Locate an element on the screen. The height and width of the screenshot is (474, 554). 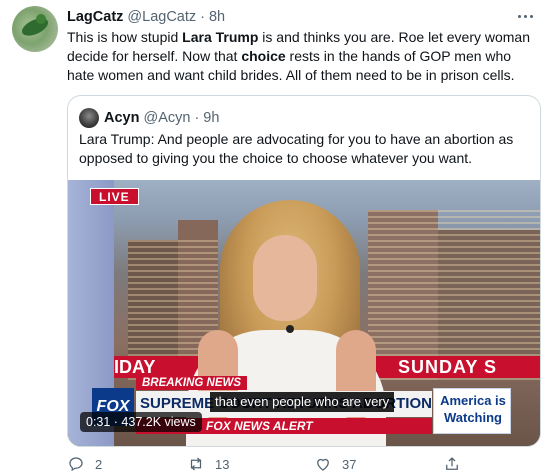
share-icon is located at coordinates (452, 463).